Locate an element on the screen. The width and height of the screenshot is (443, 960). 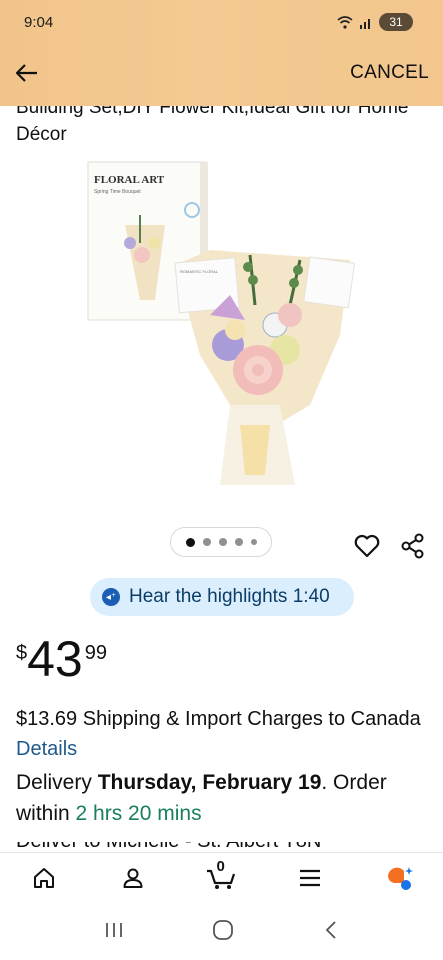
rufus-assistant-icon is located at coordinates (400, 878).